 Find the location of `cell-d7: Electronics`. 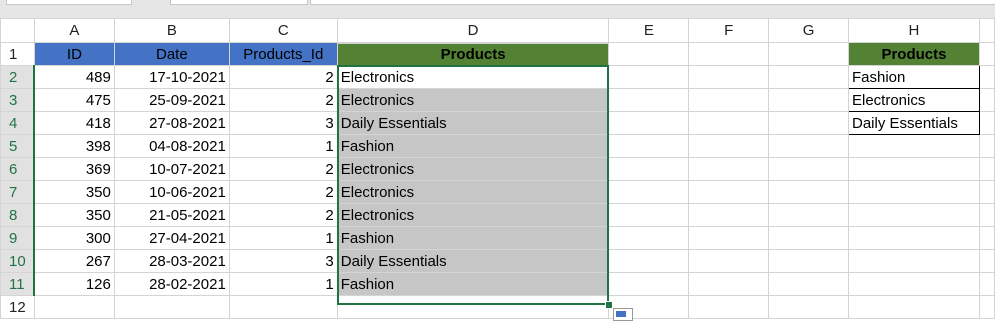

cell-d7: Electronics is located at coordinates (473, 192).